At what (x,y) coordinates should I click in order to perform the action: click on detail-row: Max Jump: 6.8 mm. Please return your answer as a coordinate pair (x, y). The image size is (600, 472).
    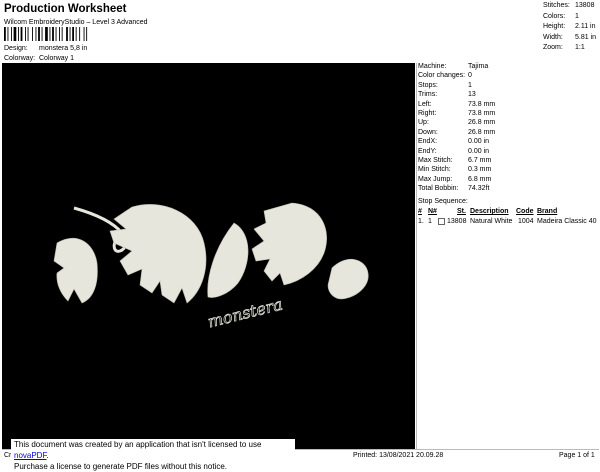
    Looking at the image, I should click on (508, 180).